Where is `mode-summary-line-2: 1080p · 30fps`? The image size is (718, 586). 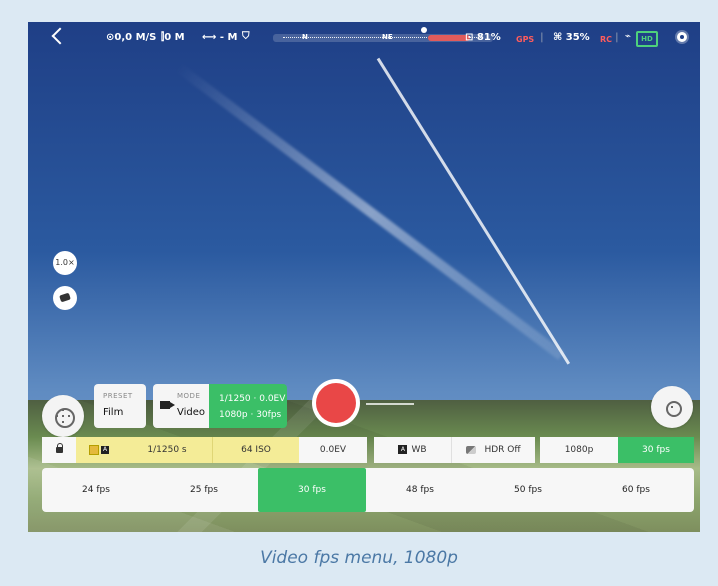
mode-summary-line-2: 1080p · 30fps is located at coordinates (250, 415).